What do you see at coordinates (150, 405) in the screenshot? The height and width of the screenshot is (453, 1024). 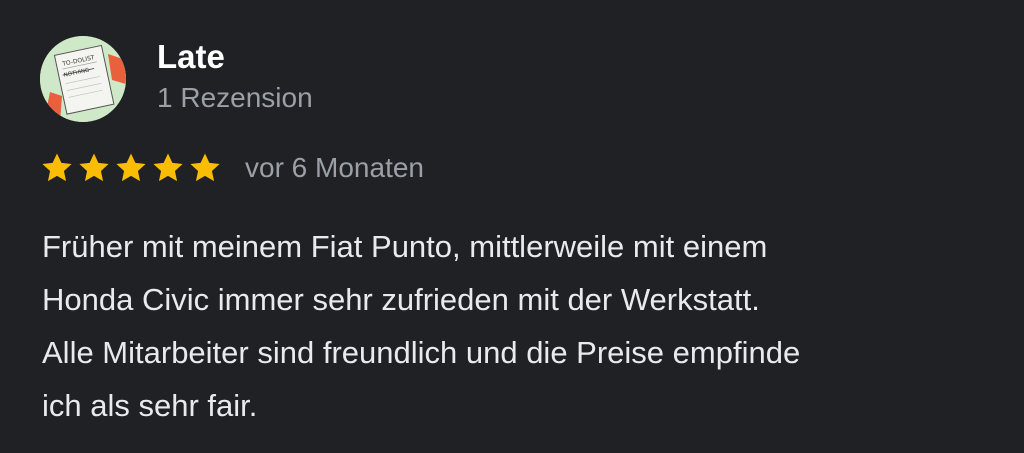 I see `review-text-line: ich als sehr fair.` at bounding box center [150, 405].